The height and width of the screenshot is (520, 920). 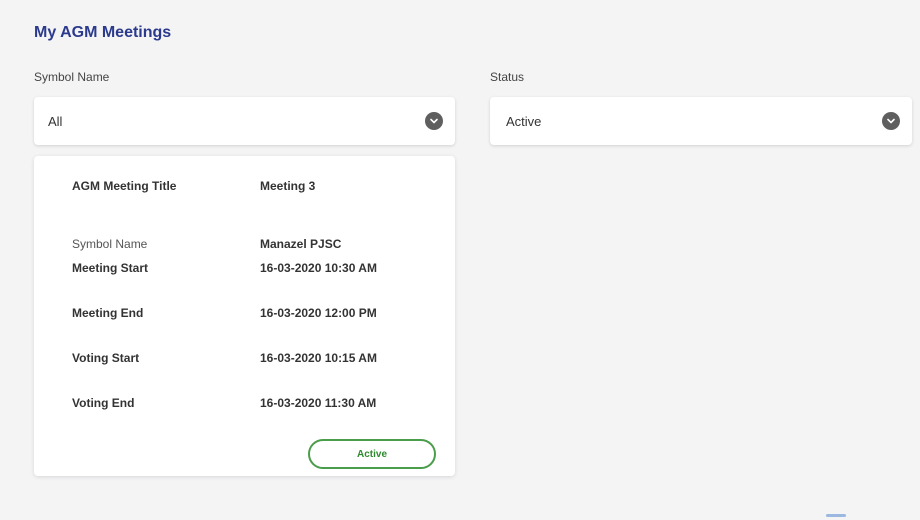 What do you see at coordinates (110, 244) in the screenshot?
I see `meeting-field-label: Symbol Name` at bounding box center [110, 244].